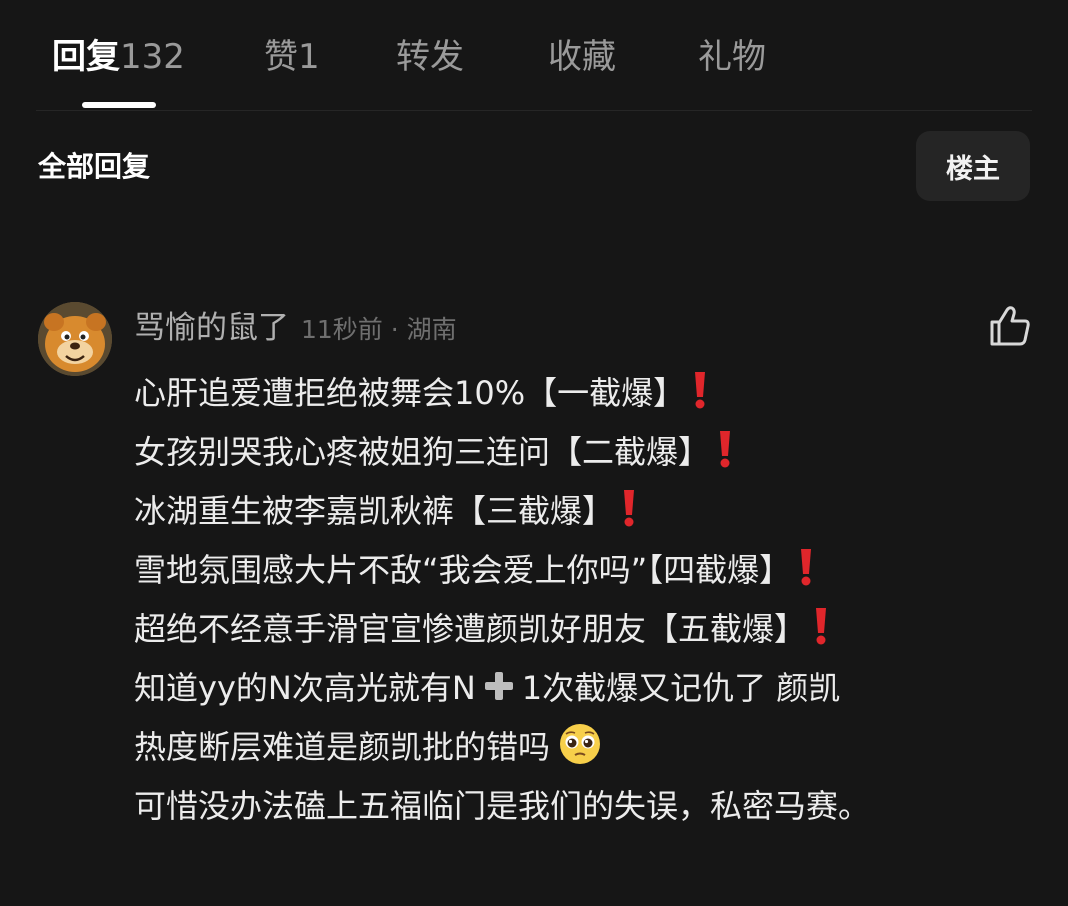 This screenshot has height=906, width=1068. What do you see at coordinates (580, 744) in the screenshot?
I see `pleading-face-icon` at bounding box center [580, 744].